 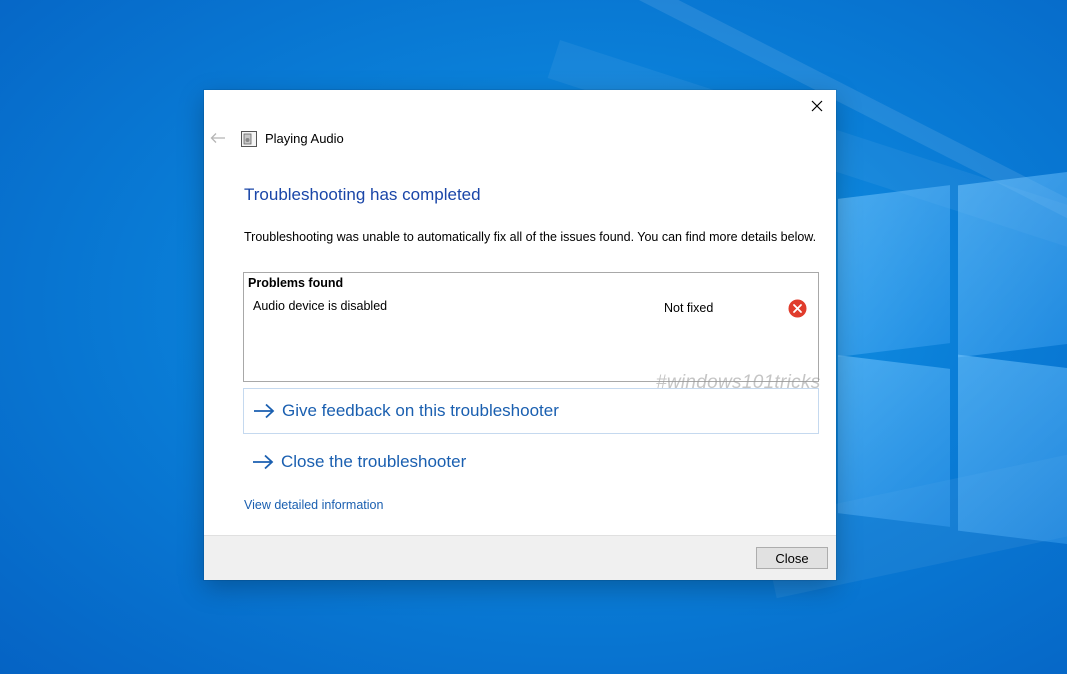 I want to click on page-title: Troubleshooting has completed, so click(x=362, y=194).